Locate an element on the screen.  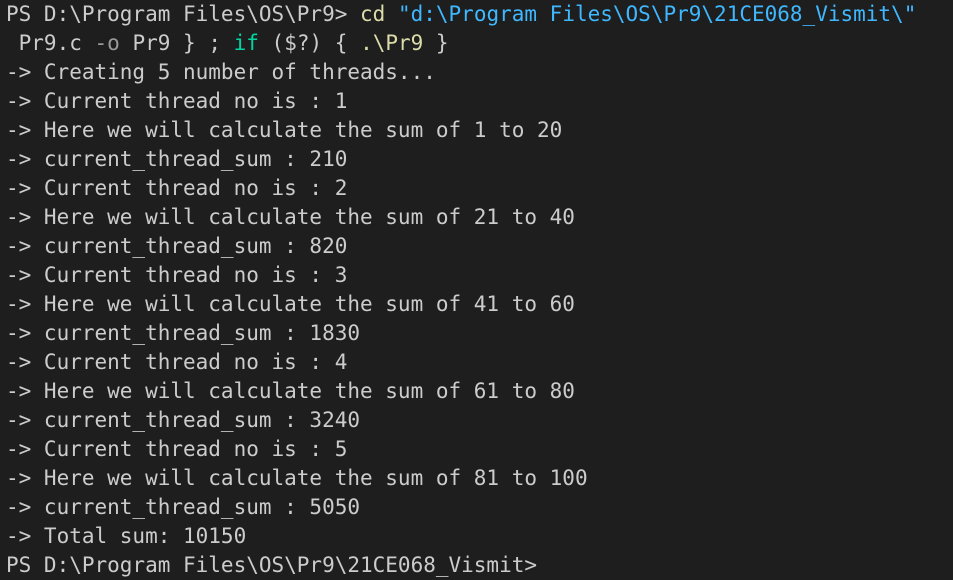
source-file: Pr9.c is located at coordinates (50, 43).